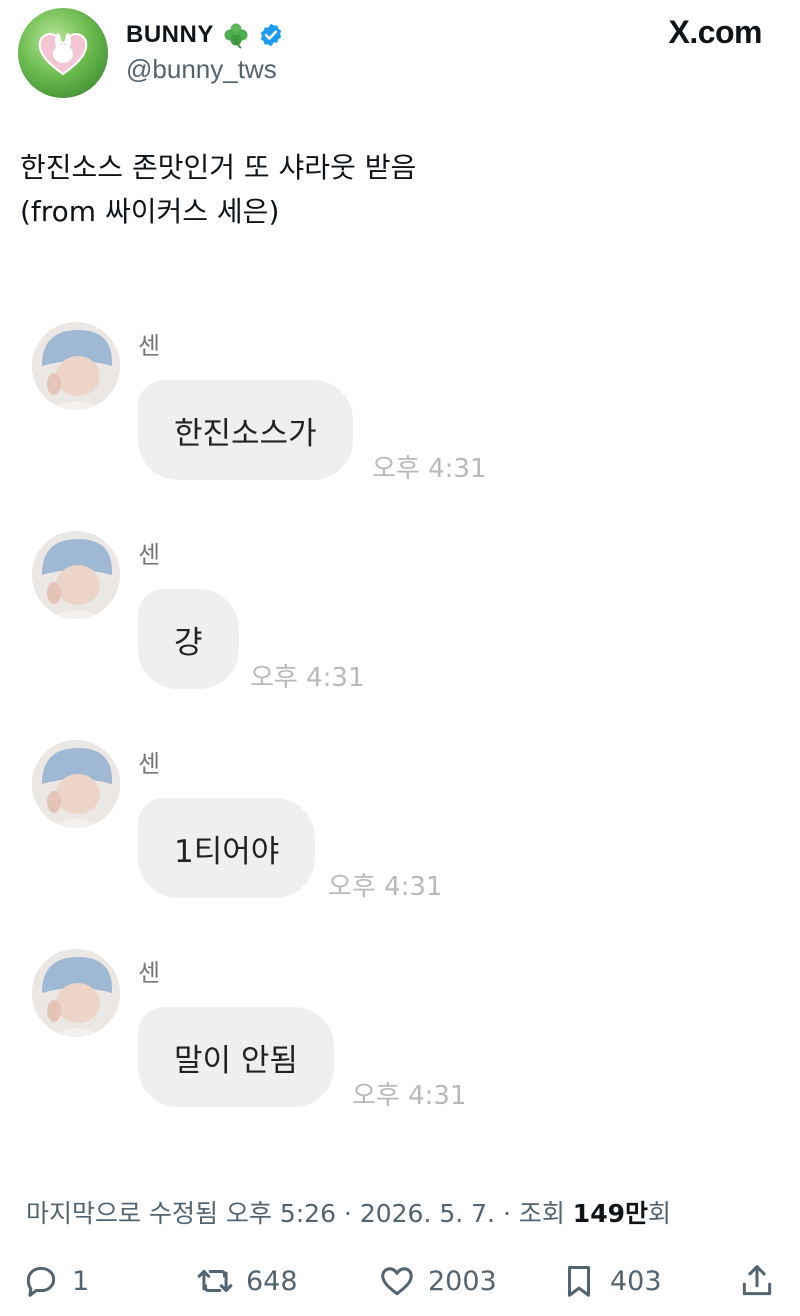 This screenshot has height=1316, width=800. I want to click on edited-label: 마지막으로 수정됨 오후 5:26, so click(181, 1213).